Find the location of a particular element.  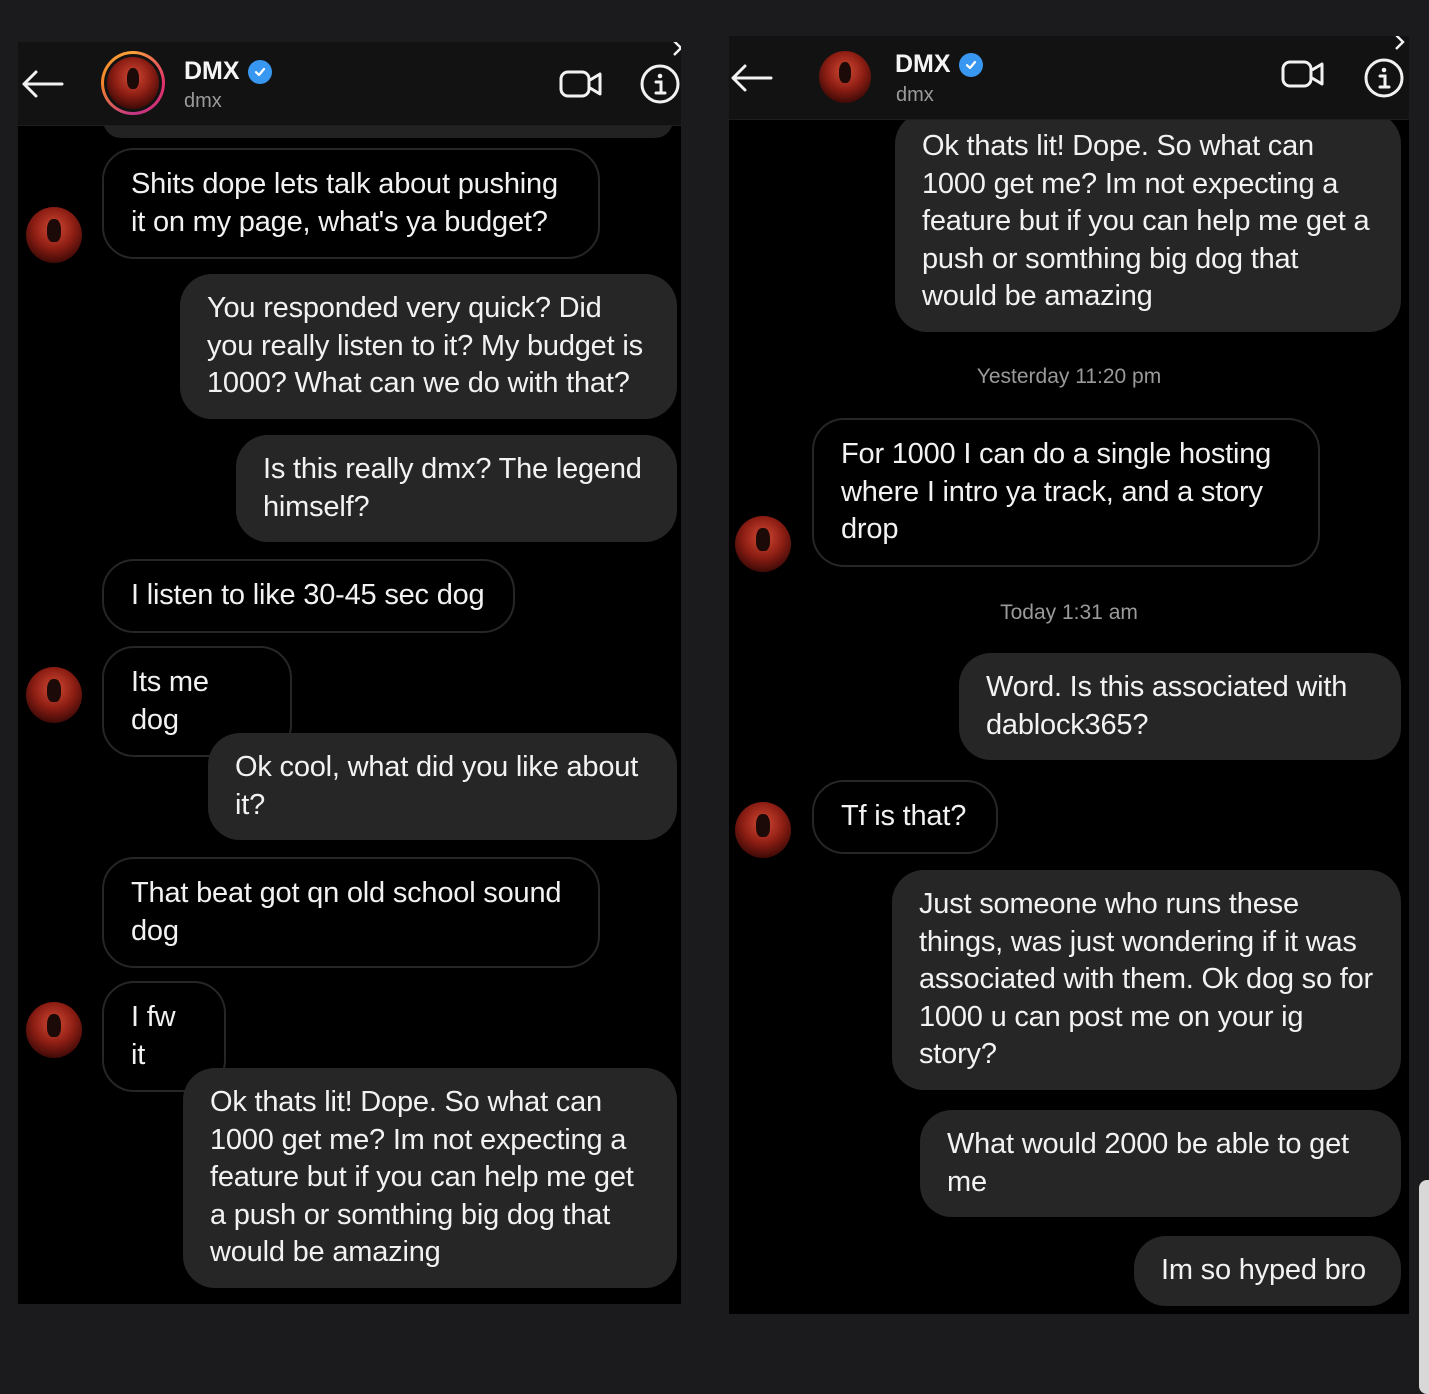

incoming-message: I listen to like 30-45 sec dog is located at coordinates (308, 596).